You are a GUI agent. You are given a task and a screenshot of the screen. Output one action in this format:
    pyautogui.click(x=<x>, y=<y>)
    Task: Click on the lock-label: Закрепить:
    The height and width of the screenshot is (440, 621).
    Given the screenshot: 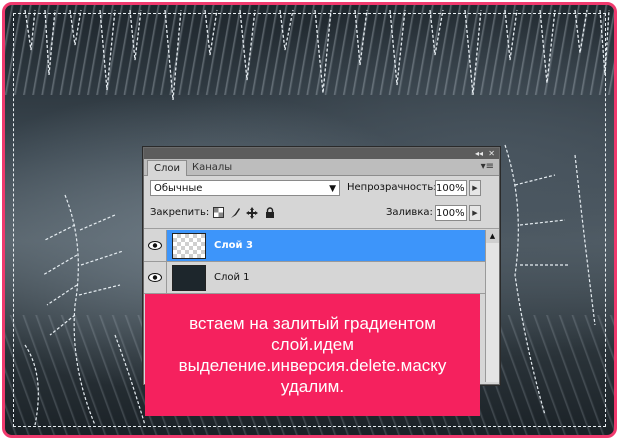 What is the action you would take?
    pyautogui.click(x=180, y=212)
    